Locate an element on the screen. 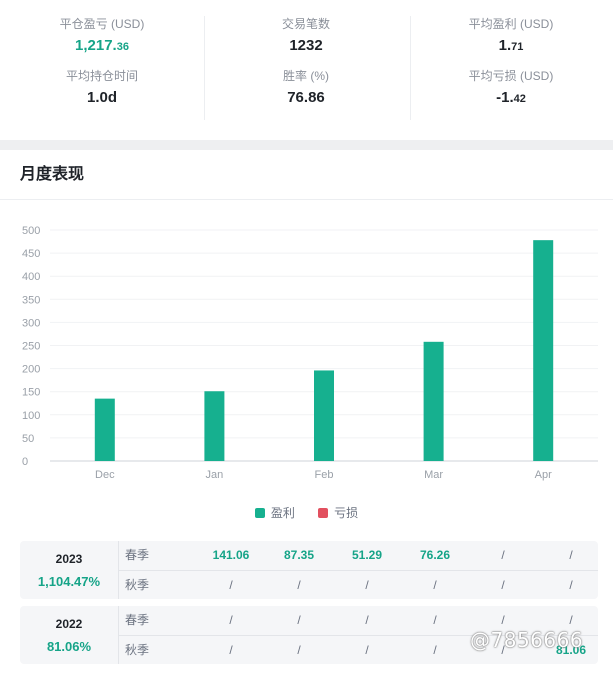  year-total-return: 1,104.47% is located at coordinates (69, 581).